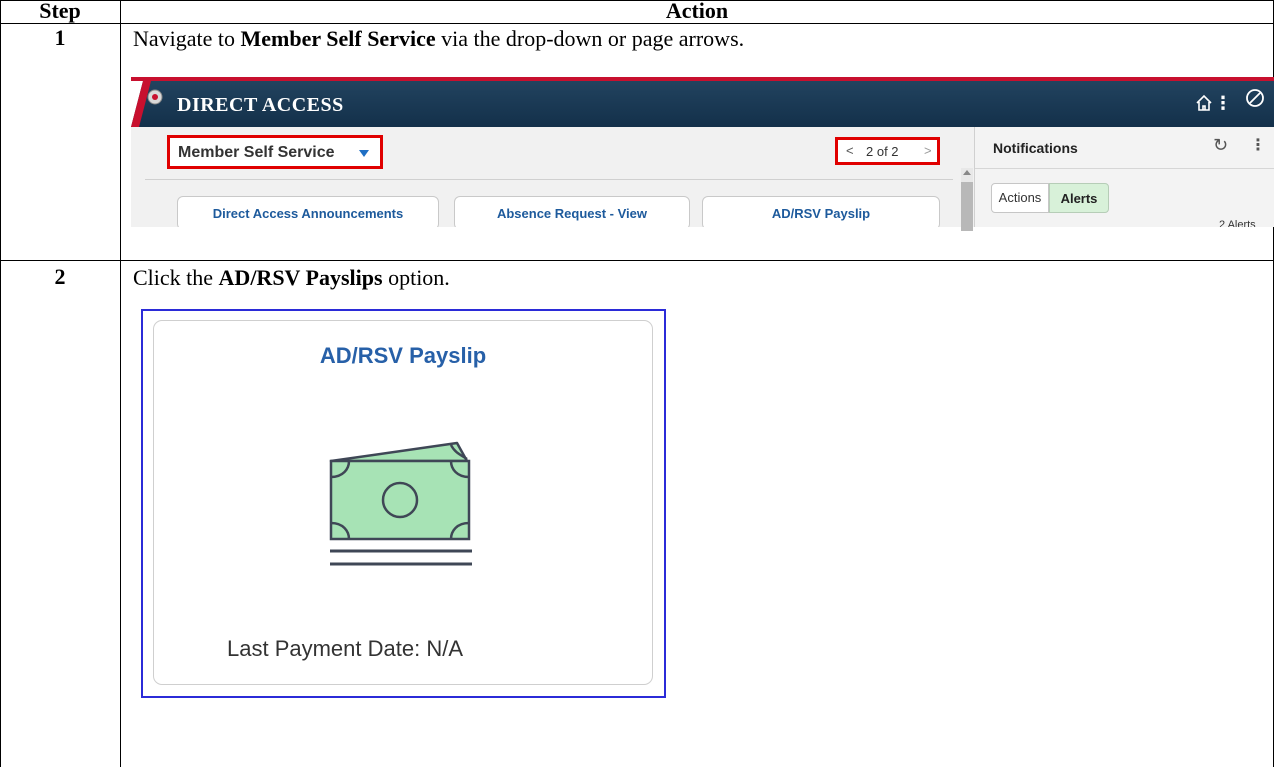 The height and width of the screenshot is (767, 1274). What do you see at coordinates (147, 104) in the screenshot?
I see `coast-guard-logo-icon` at bounding box center [147, 104].